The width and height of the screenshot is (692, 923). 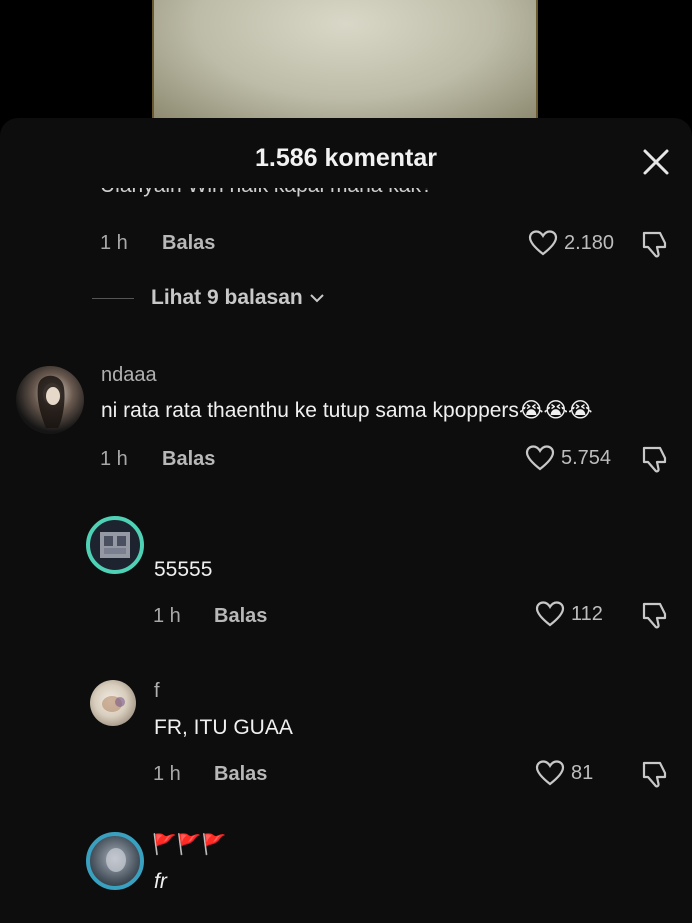 What do you see at coordinates (157, 691) in the screenshot?
I see `comment-username: f` at bounding box center [157, 691].